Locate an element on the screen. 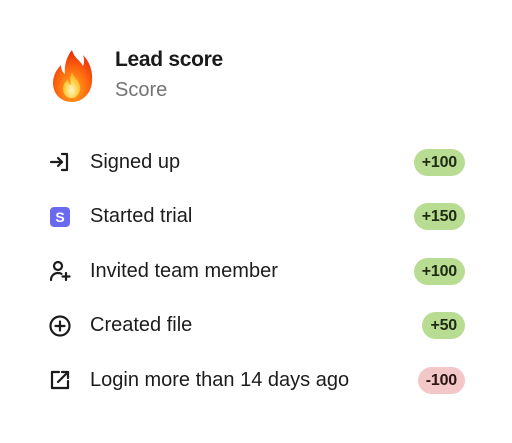  page-subtitle: Score is located at coordinates (141, 90).